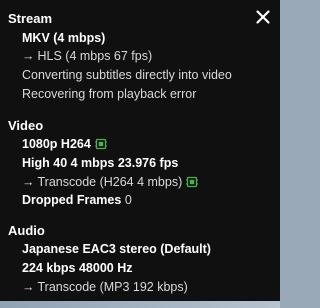 The height and width of the screenshot is (308, 320). Describe the element at coordinates (72, 200) in the screenshot. I see `dropped-frames-label: Dropped Frames` at that location.